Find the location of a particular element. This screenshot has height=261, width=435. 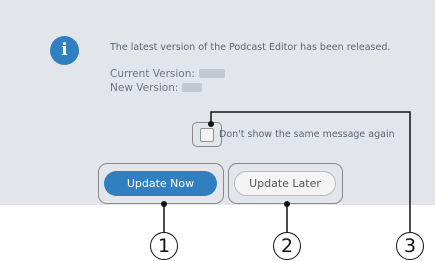

callout-number-2: 2 is located at coordinates (287, 246).